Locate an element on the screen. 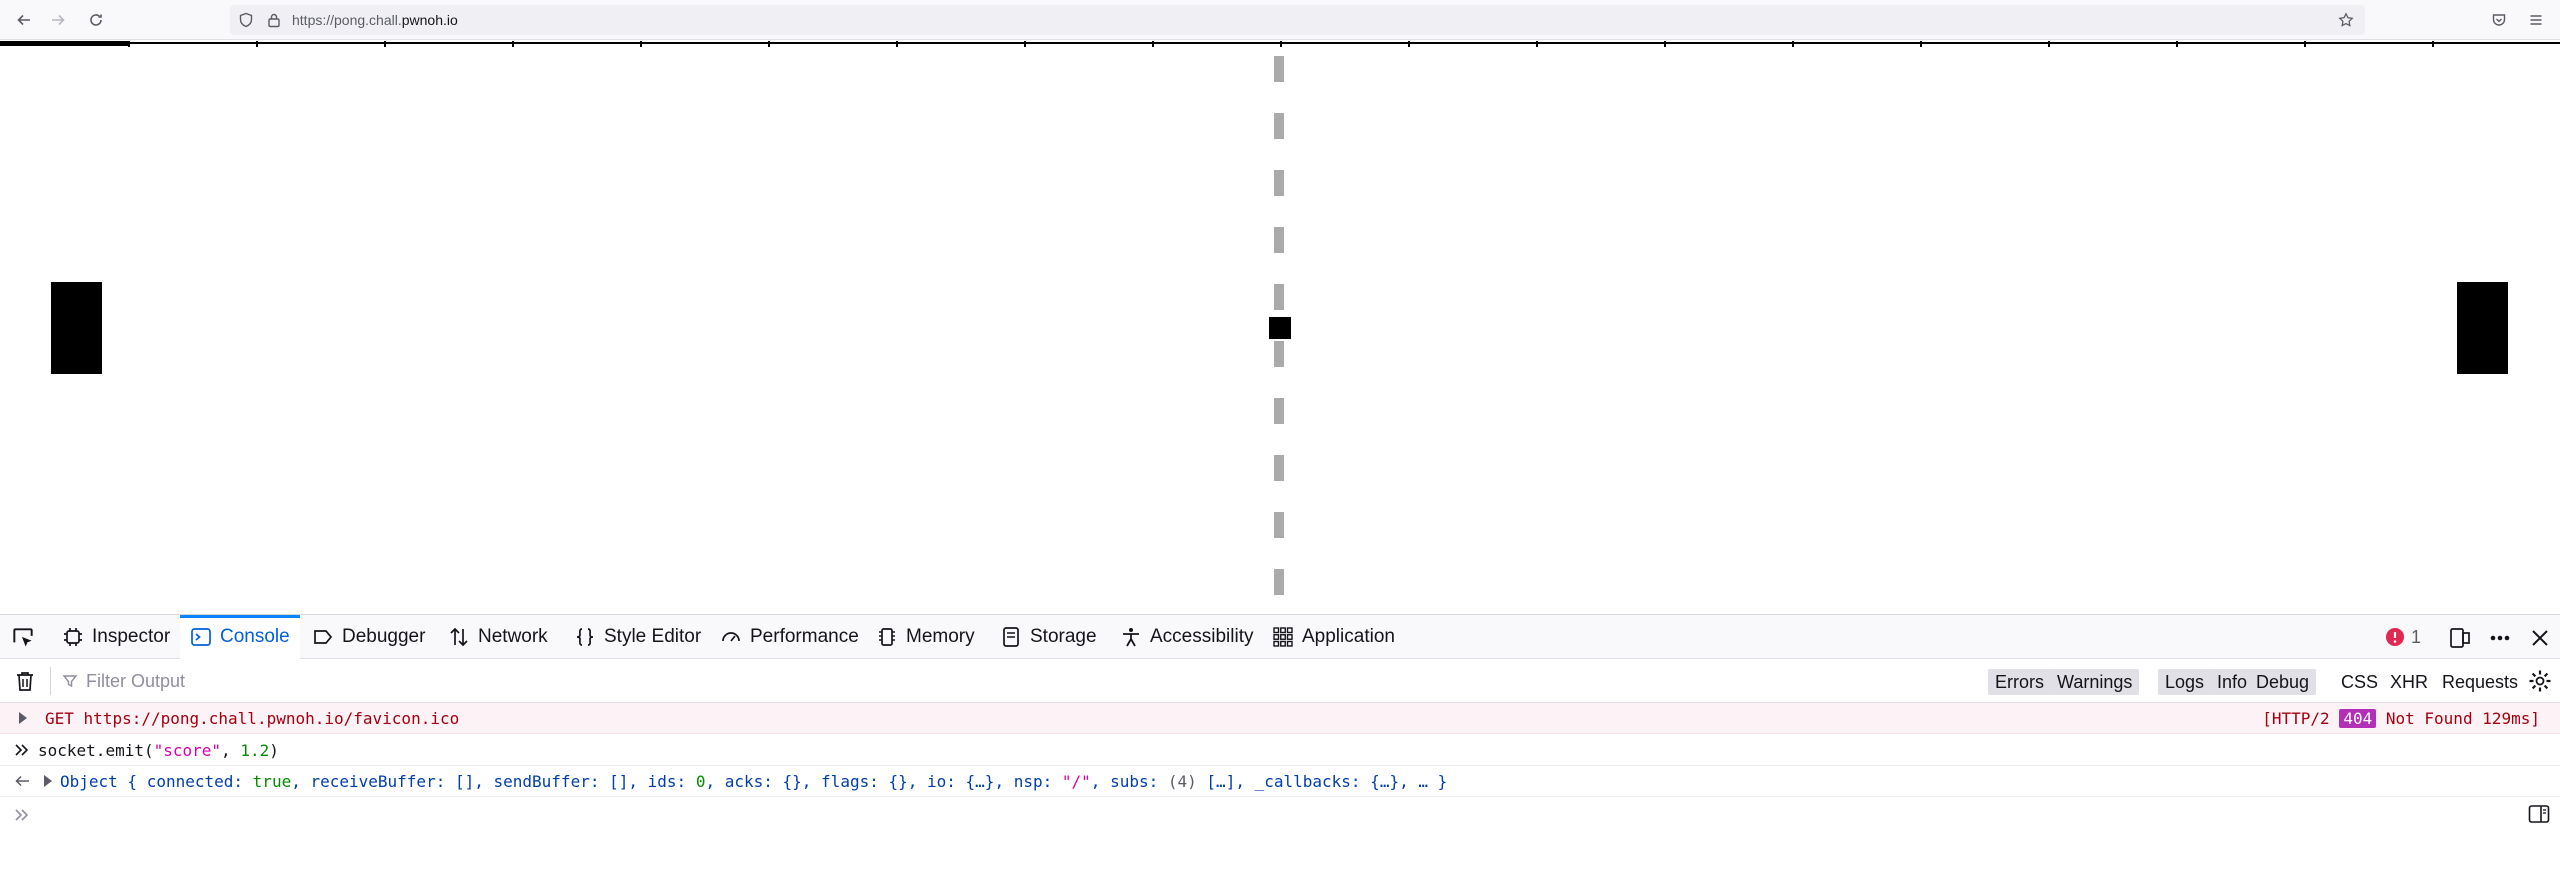  top-border-line is located at coordinates (1280, 44).